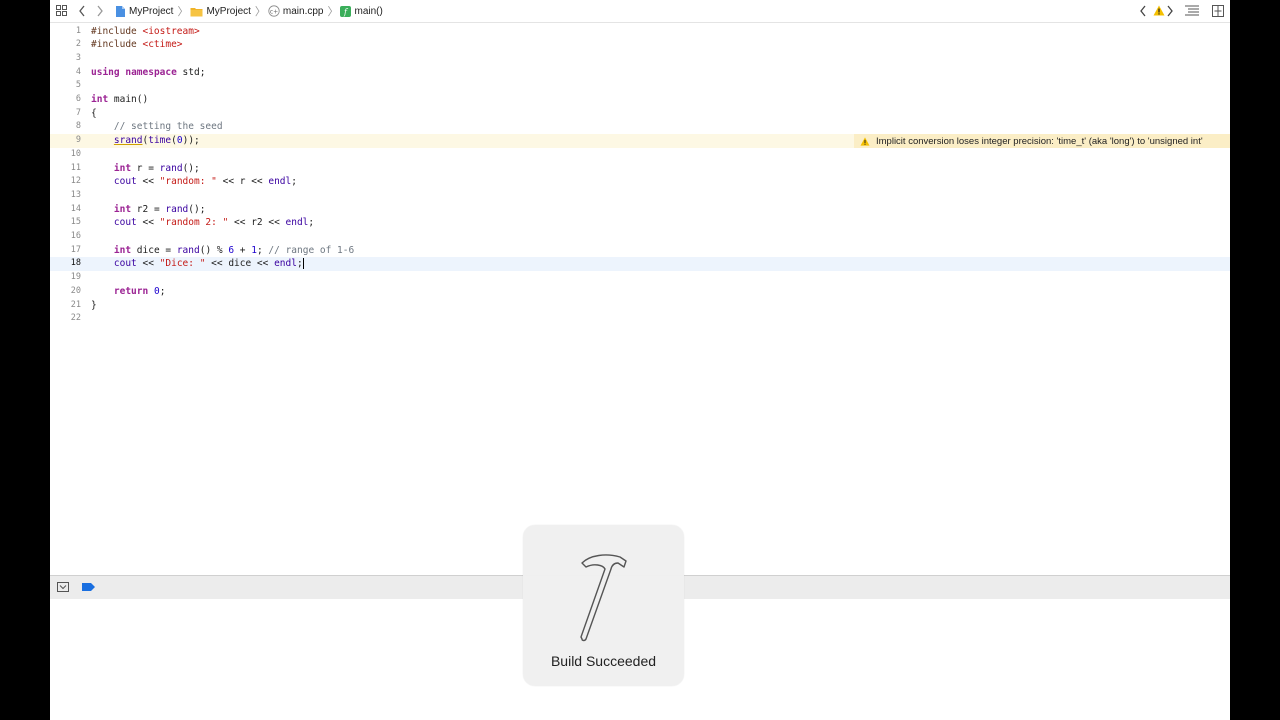 The height and width of the screenshot is (720, 1280). I want to click on line-number: 18, so click(75, 263).